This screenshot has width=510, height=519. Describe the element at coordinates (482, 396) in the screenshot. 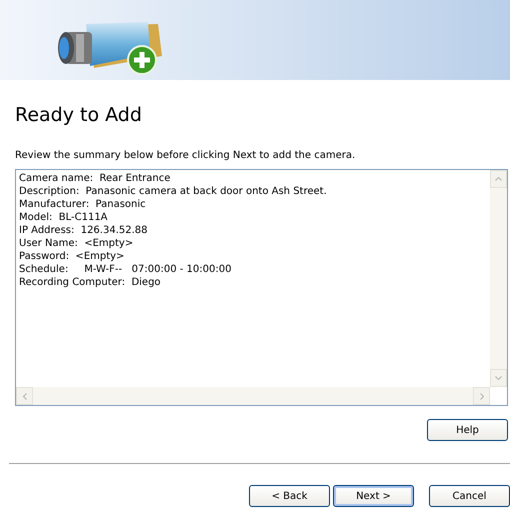

I see `chevron-right-icon` at that location.